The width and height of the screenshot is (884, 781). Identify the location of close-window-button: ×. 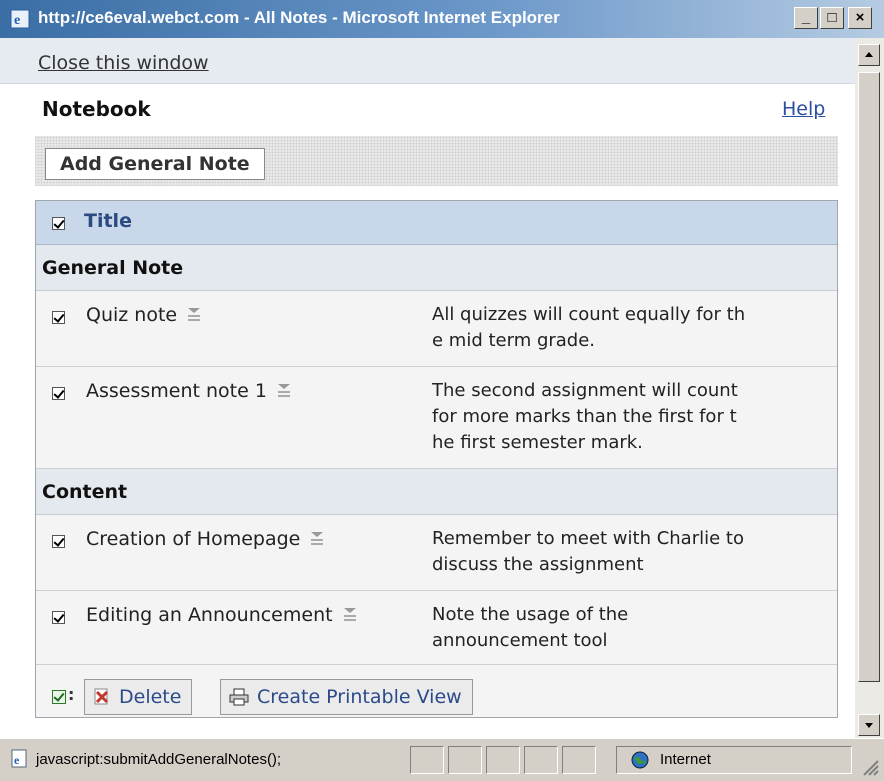
(860, 18).